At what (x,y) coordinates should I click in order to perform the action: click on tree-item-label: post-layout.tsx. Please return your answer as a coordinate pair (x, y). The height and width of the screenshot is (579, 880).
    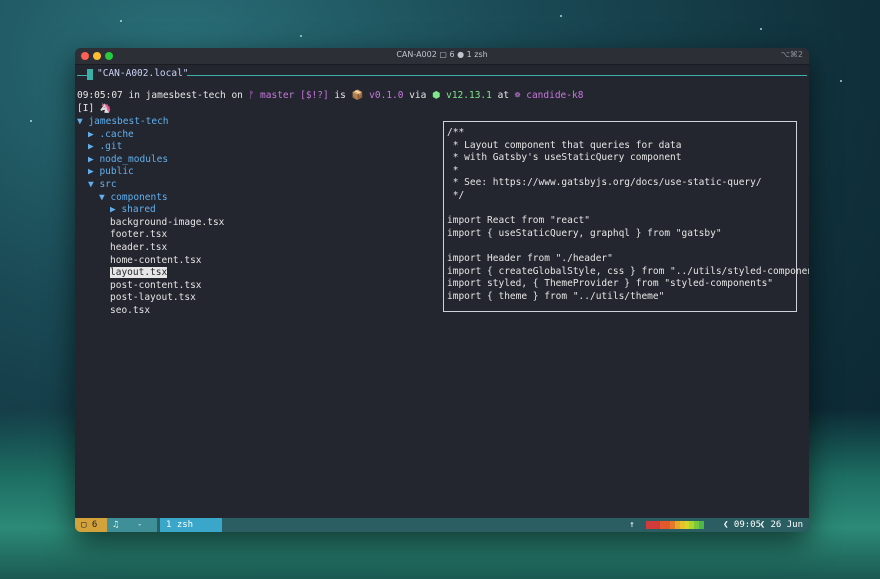
    Looking at the image, I should click on (153, 298).